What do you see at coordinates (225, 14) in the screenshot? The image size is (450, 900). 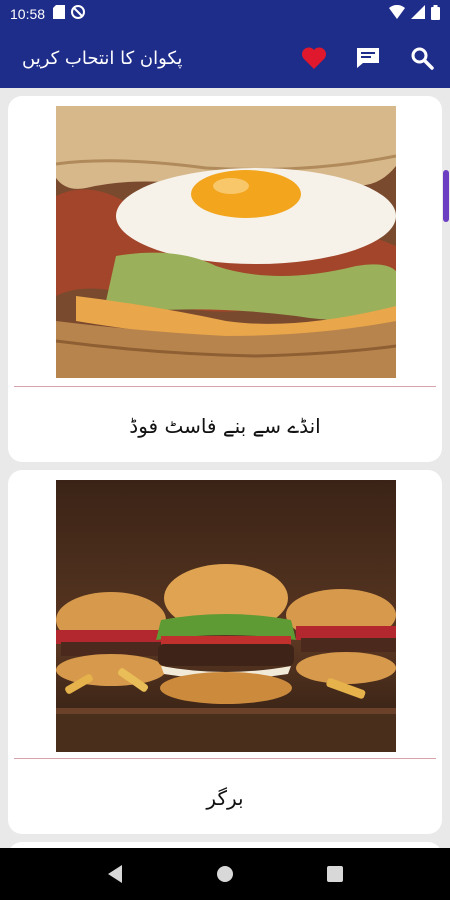 I see `status-bar: 10:58` at bounding box center [225, 14].